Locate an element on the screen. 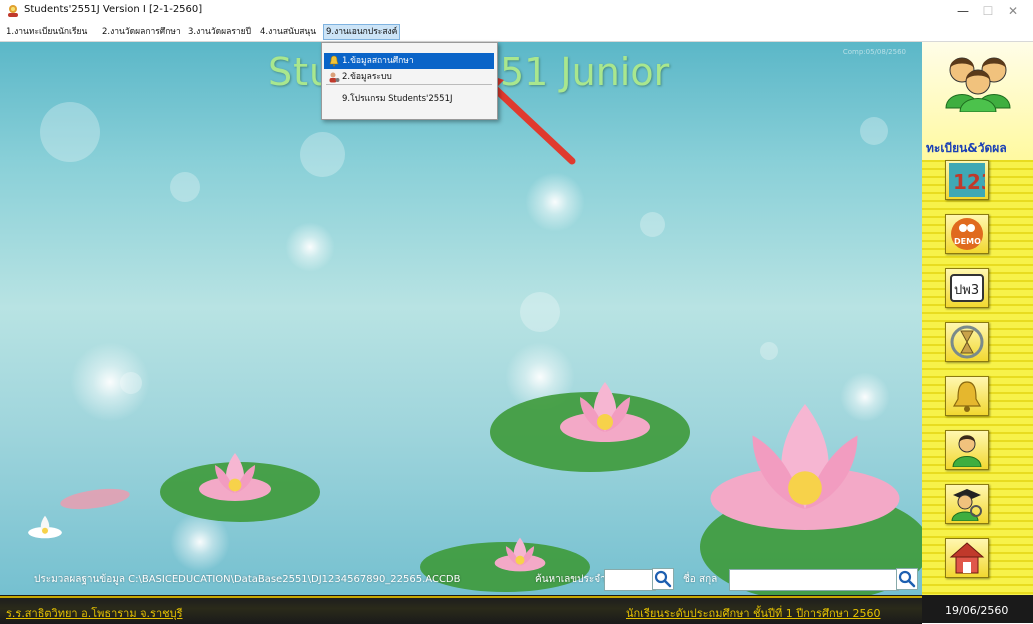 The image size is (1033, 624). sidebar-button-grades: 123 is located at coordinates (967, 180).